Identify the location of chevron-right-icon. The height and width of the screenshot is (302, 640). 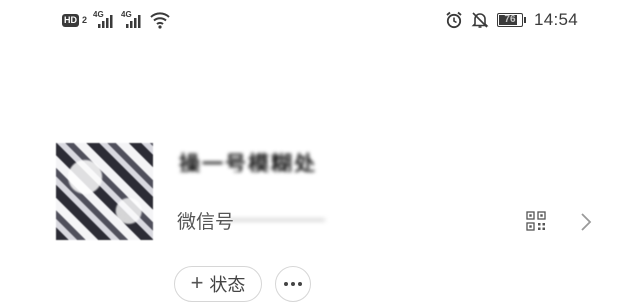
(586, 222).